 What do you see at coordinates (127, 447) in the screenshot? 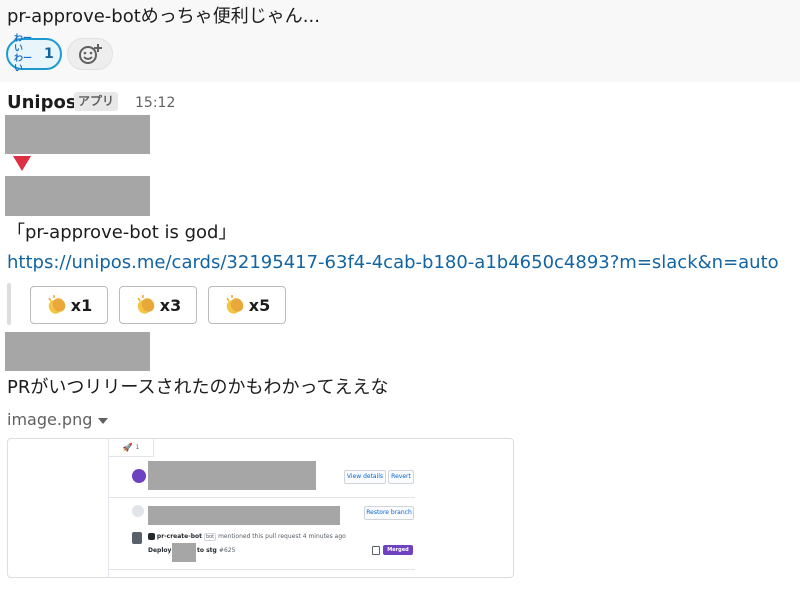
I see `rocket-icon: 🚀` at bounding box center [127, 447].